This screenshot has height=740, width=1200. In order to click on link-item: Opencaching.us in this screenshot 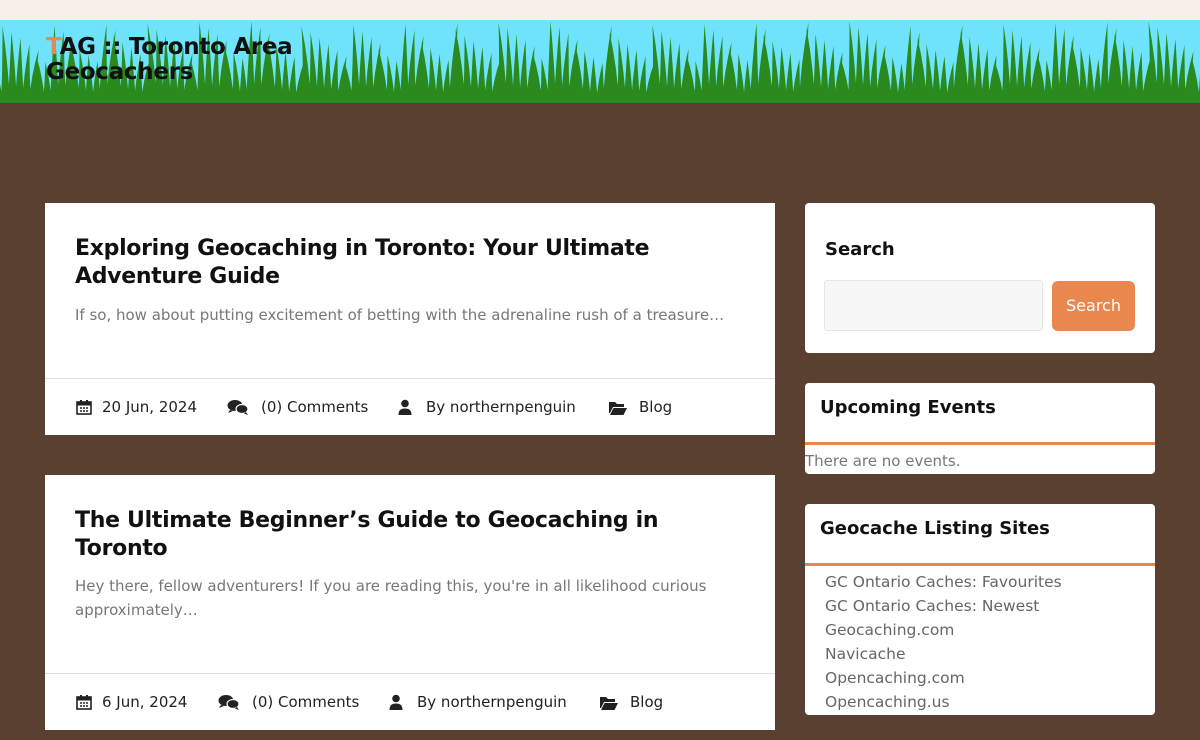, I will do `click(887, 702)`.